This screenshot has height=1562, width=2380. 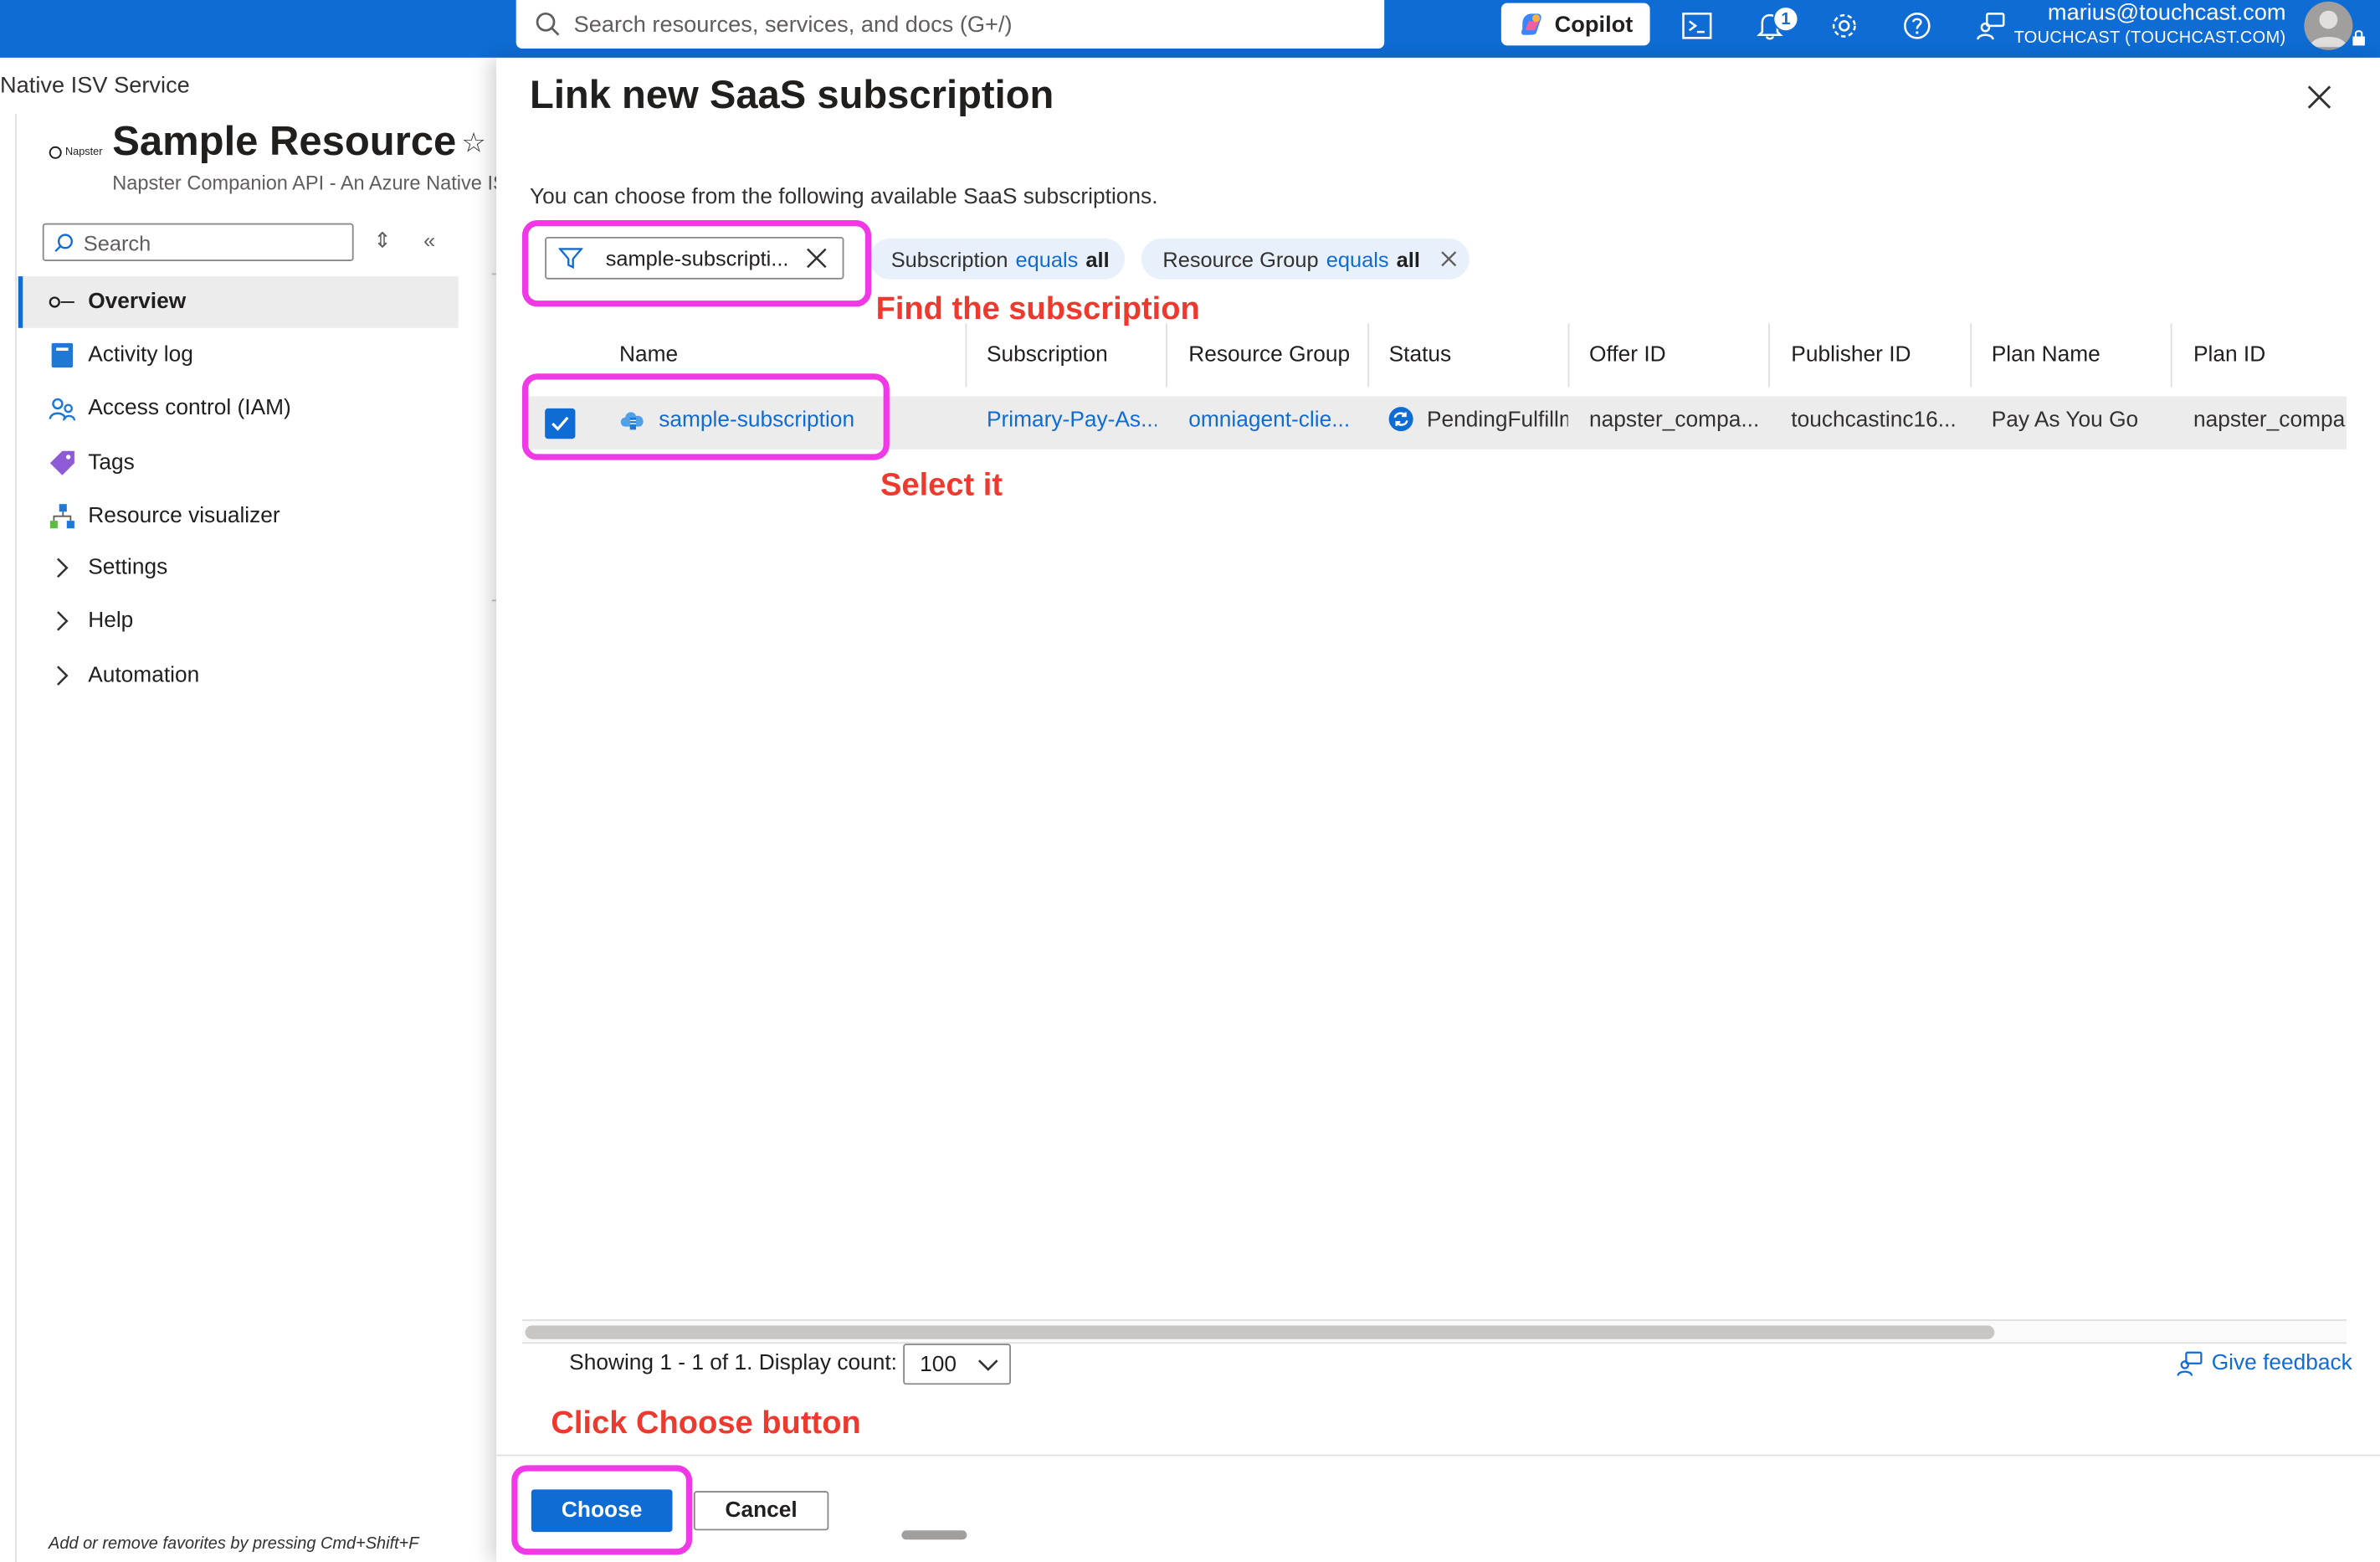 I want to click on feedback-button, so click(x=1991, y=25).